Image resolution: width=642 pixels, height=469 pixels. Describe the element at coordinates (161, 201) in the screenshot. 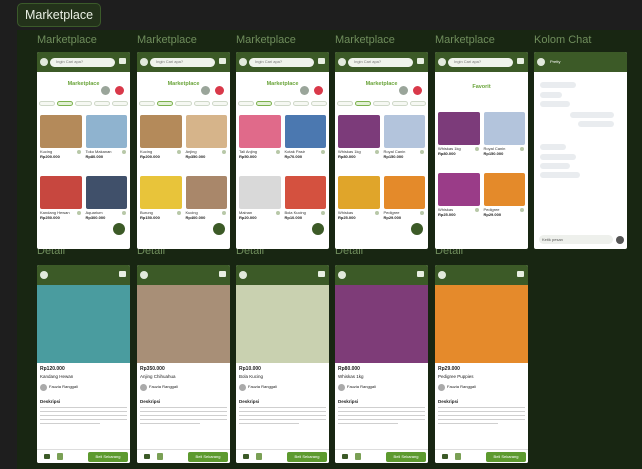

I see `product-card: Burung Rp150.000` at that location.